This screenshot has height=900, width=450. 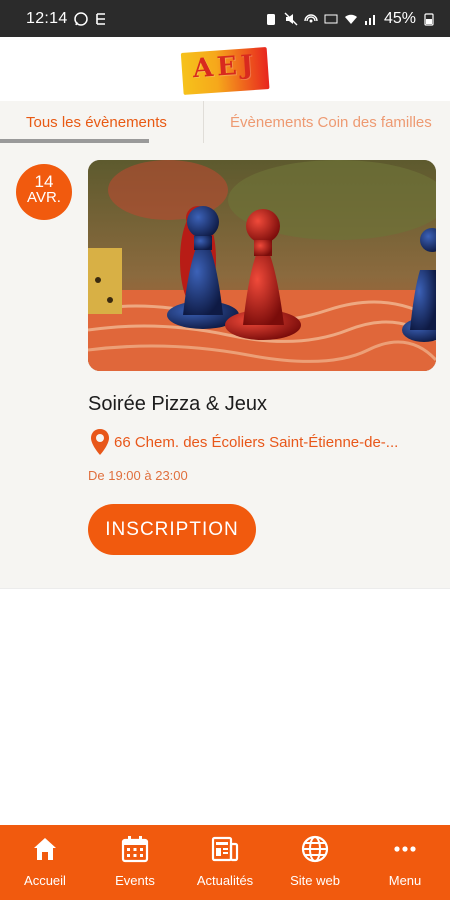 What do you see at coordinates (326, 122) in the screenshot?
I see `tab-family-events: Évènements Coin des familles` at bounding box center [326, 122].